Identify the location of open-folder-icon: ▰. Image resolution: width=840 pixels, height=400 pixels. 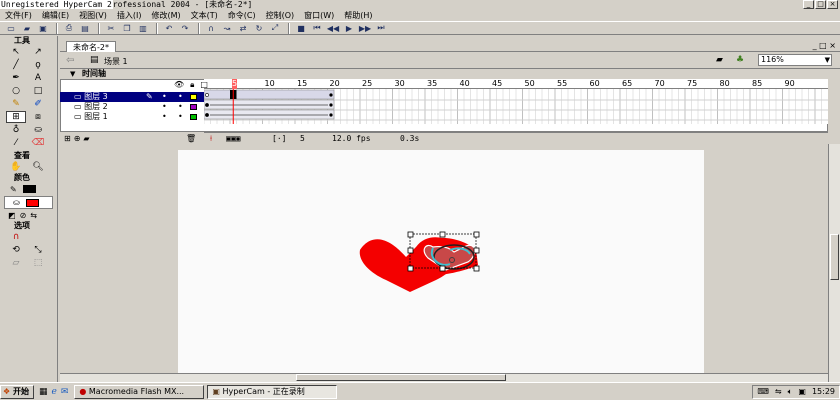
(27, 28).